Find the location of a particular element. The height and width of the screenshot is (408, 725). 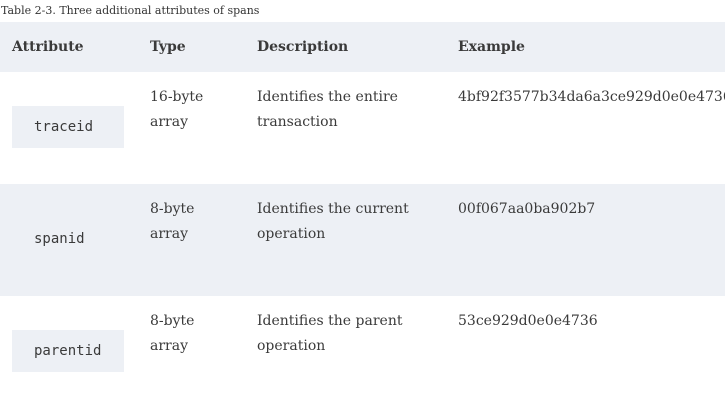

example-cell: 4bf92f3577b34da6a3ce929d0e0e4736 is located at coordinates (591, 97).